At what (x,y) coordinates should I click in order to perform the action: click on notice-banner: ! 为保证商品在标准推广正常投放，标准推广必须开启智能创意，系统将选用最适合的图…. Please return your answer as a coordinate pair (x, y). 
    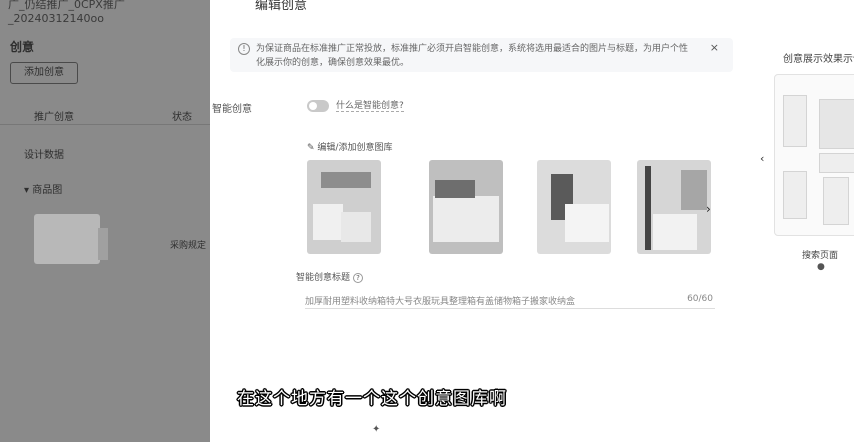
    Looking at the image, I should click on (481, 55).